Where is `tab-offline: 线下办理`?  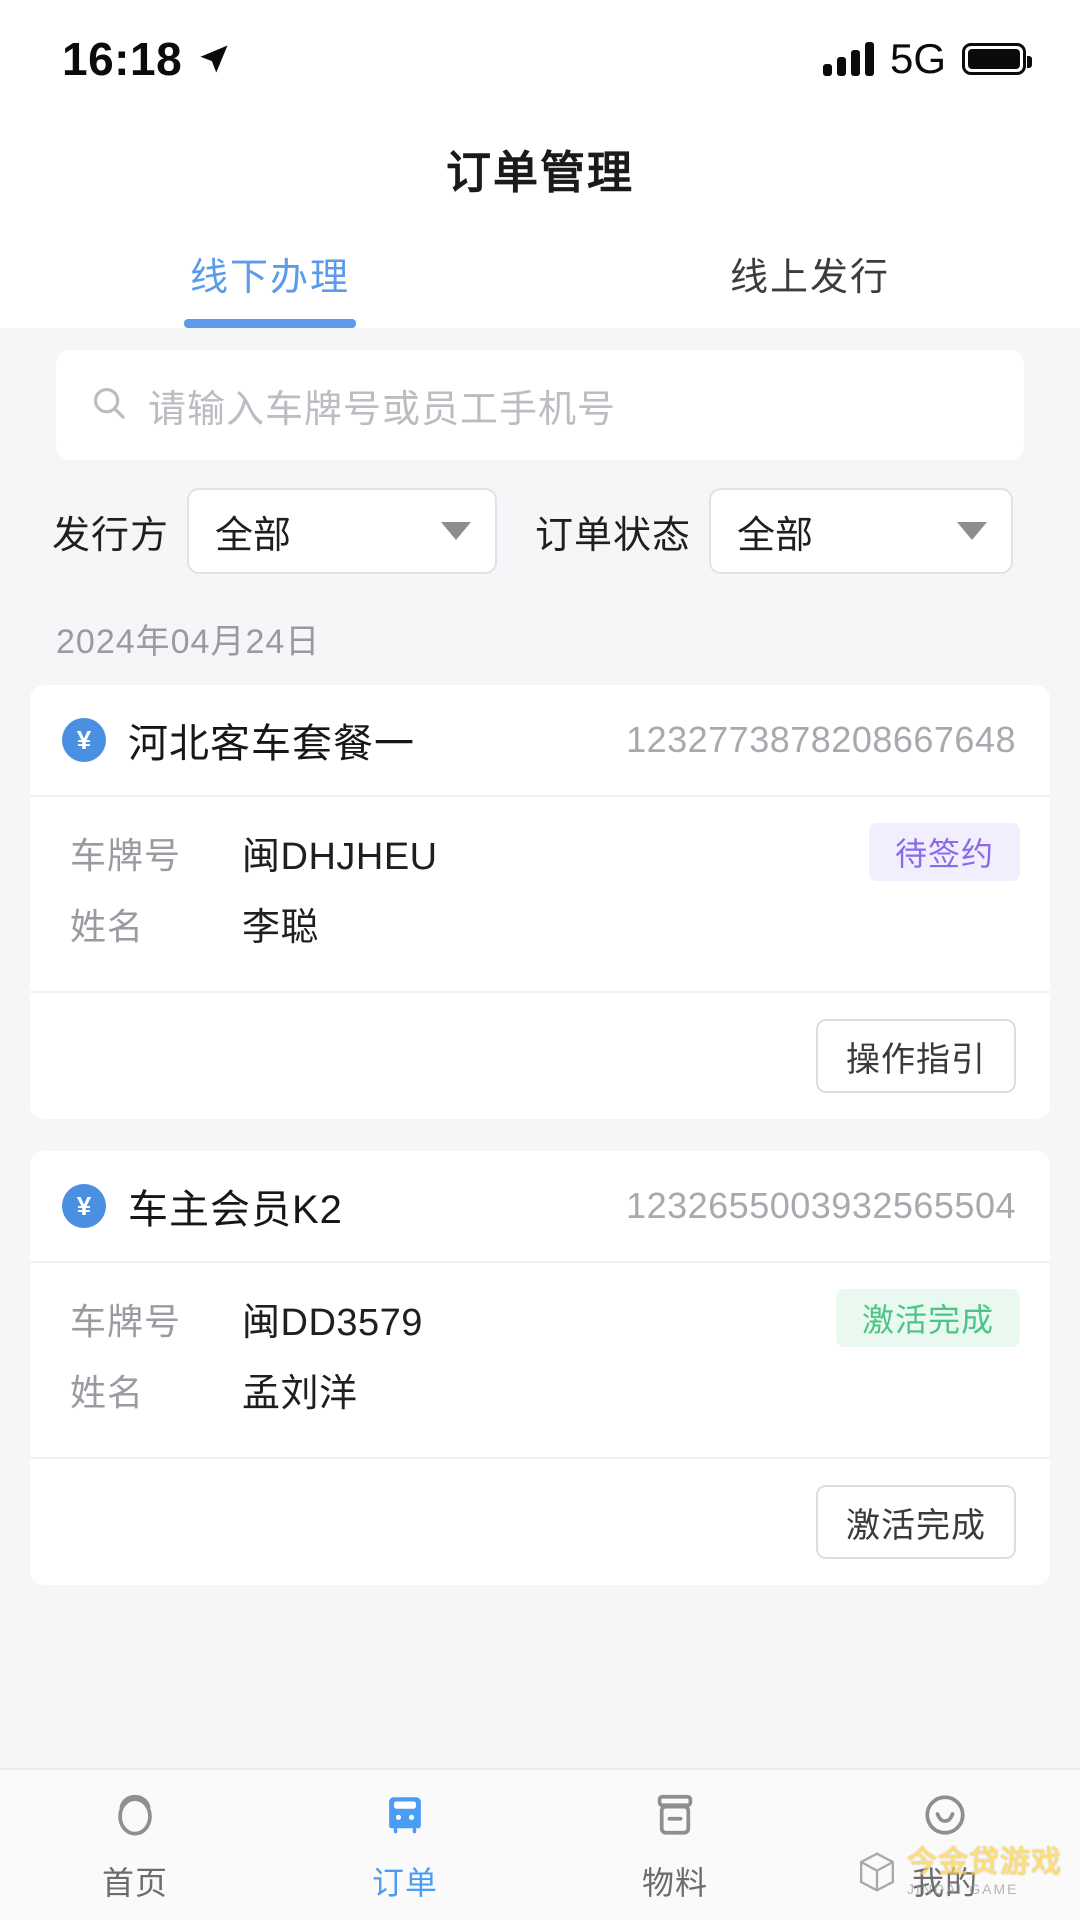
tab-offline: 线下办理 is located at coordinates (270, 273).